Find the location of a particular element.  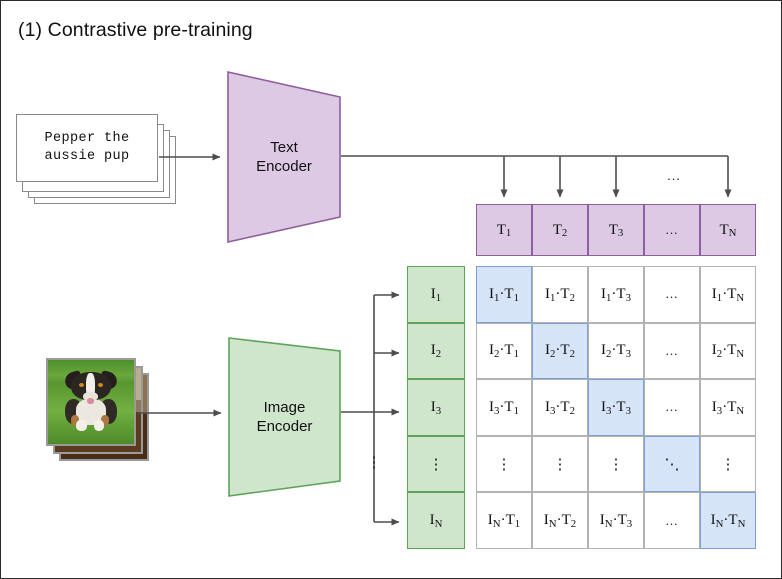

matrix-cell-r3-c5: I 3 ·T N is located at coordinates (728, 407).